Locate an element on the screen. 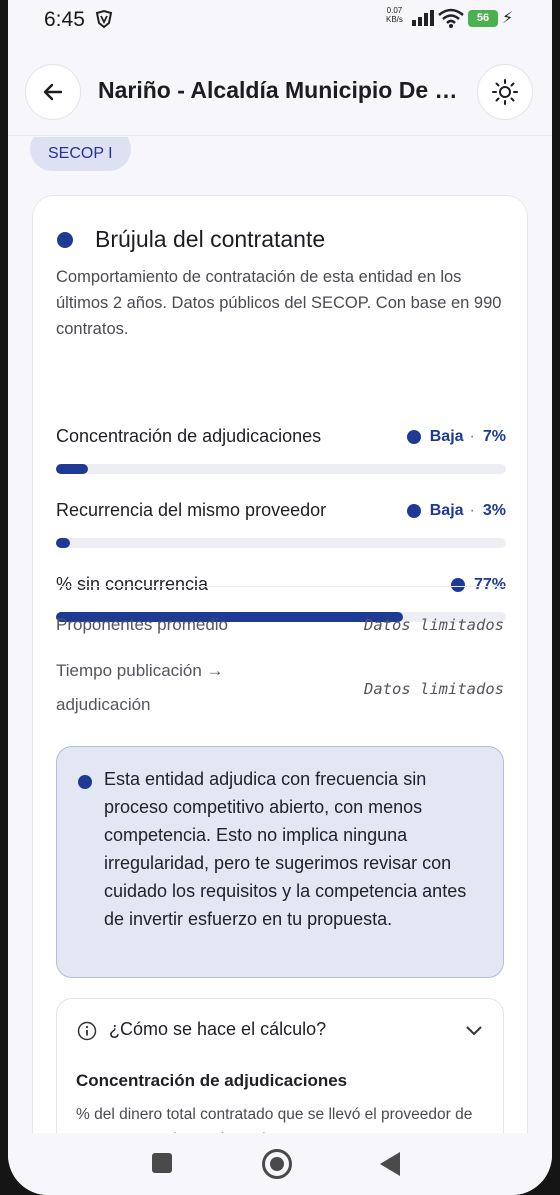  back-button is located at coordinates (53, 92).